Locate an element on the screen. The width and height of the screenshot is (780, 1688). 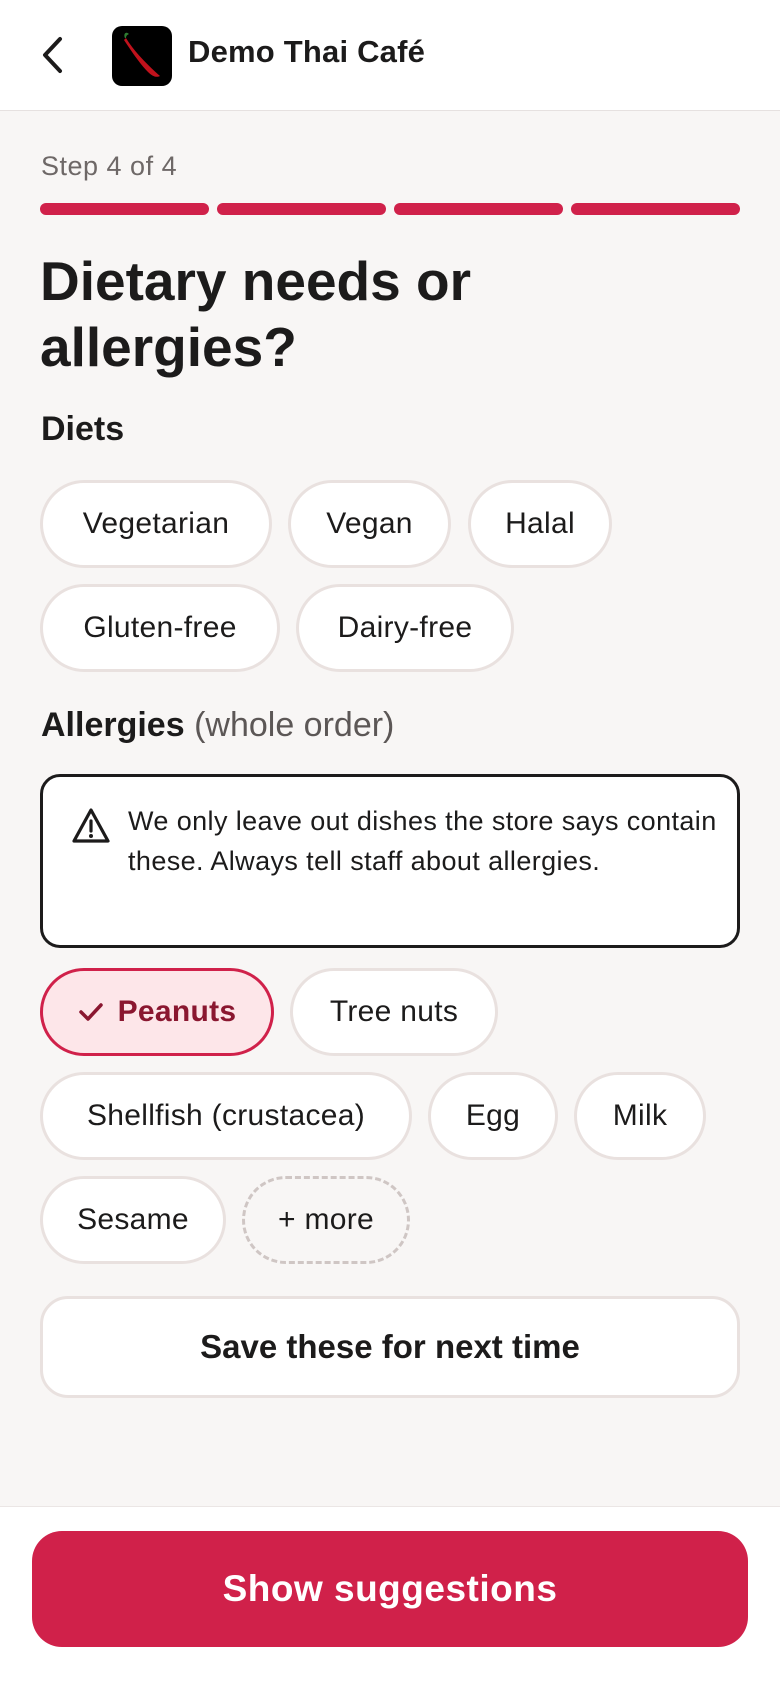
diet-chip-vegetarian: Vegetarian is located at coordinates (156, 524).